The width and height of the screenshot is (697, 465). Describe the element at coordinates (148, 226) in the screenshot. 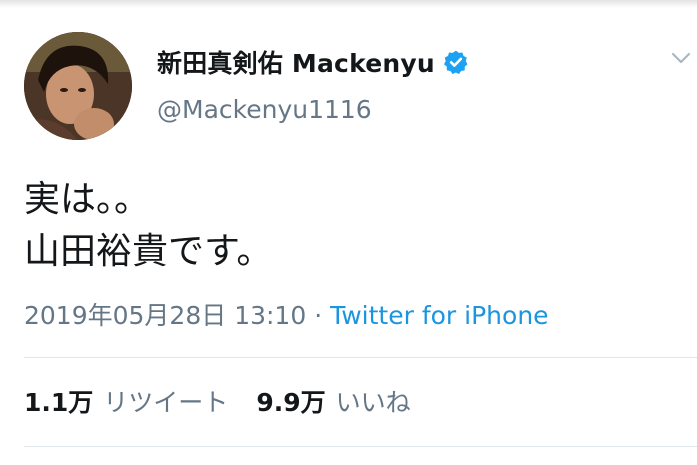

I see `tweet-text: 実は。。 山田裕貴です。` at that location.